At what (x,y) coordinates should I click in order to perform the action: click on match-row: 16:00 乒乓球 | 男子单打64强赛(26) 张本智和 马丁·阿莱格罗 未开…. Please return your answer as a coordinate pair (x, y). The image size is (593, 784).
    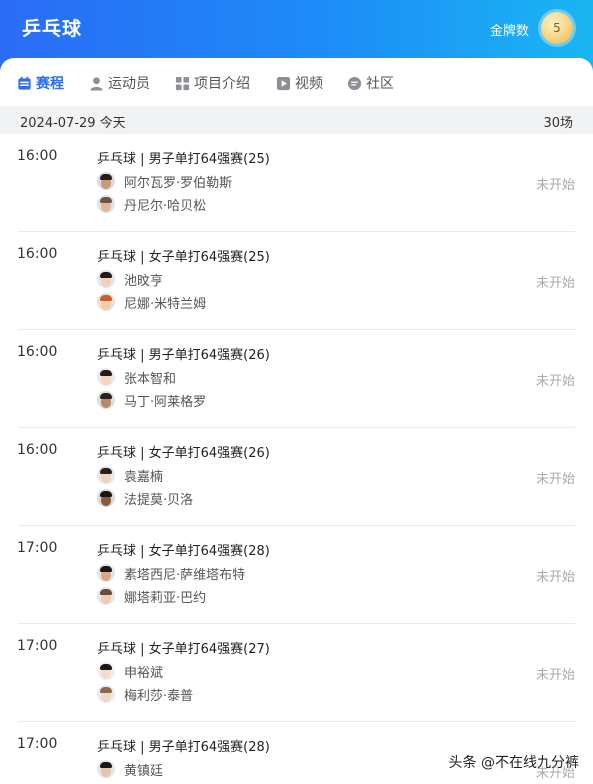
    Looking at the image, I should click on (296, 379).